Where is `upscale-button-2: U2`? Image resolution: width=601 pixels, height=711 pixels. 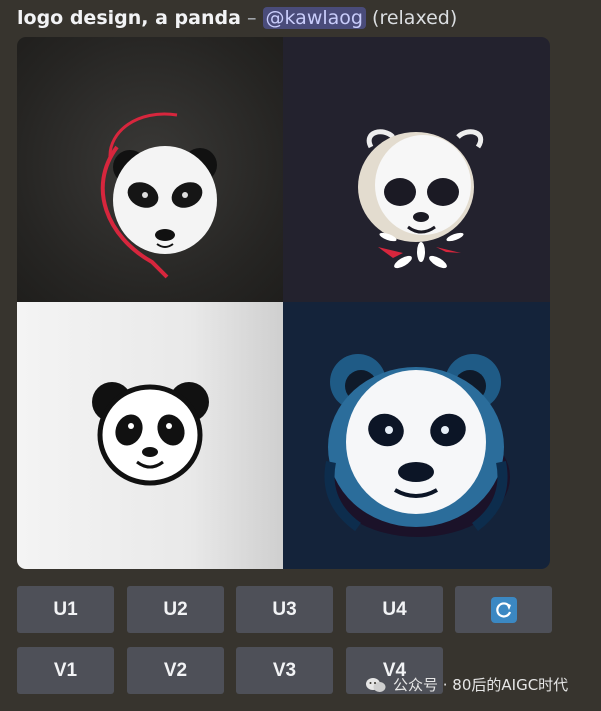 upscale-button-2: U2 is located at coordinates (175, 609).